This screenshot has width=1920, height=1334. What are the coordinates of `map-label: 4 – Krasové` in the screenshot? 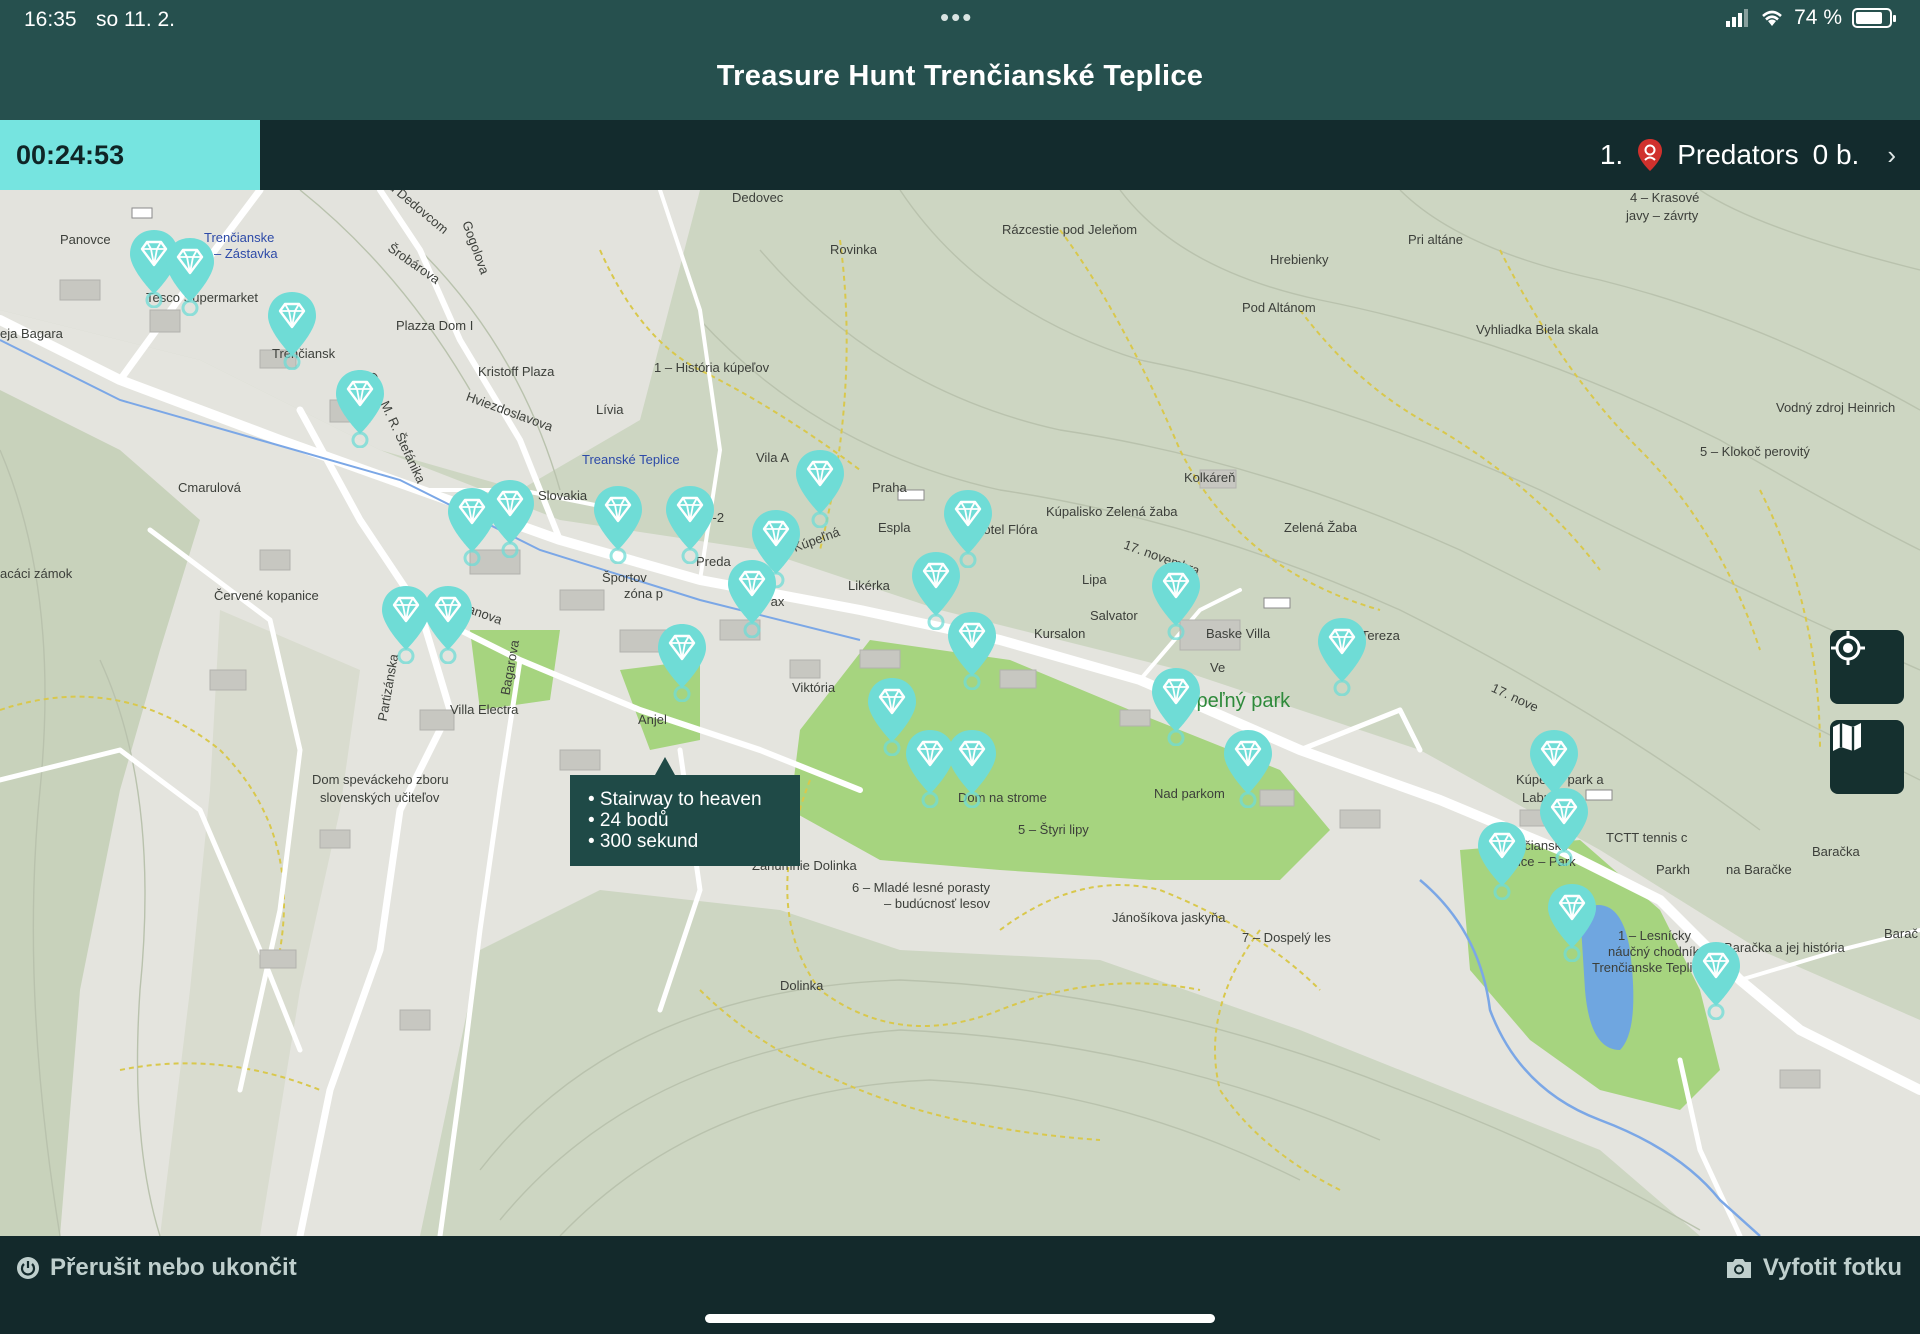 It's located at (1665, 197).